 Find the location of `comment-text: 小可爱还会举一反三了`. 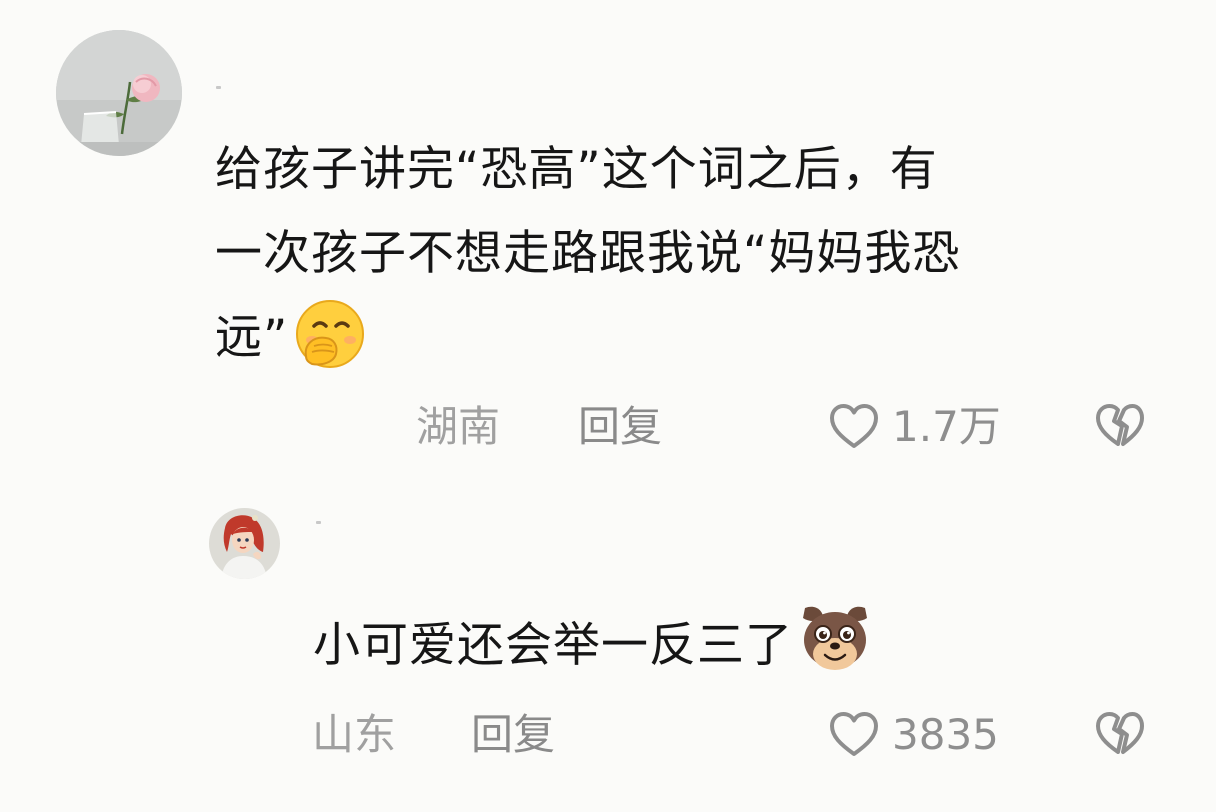

comment-text: 小可爱还会举一反三了 is located at coordinates (593, 641).